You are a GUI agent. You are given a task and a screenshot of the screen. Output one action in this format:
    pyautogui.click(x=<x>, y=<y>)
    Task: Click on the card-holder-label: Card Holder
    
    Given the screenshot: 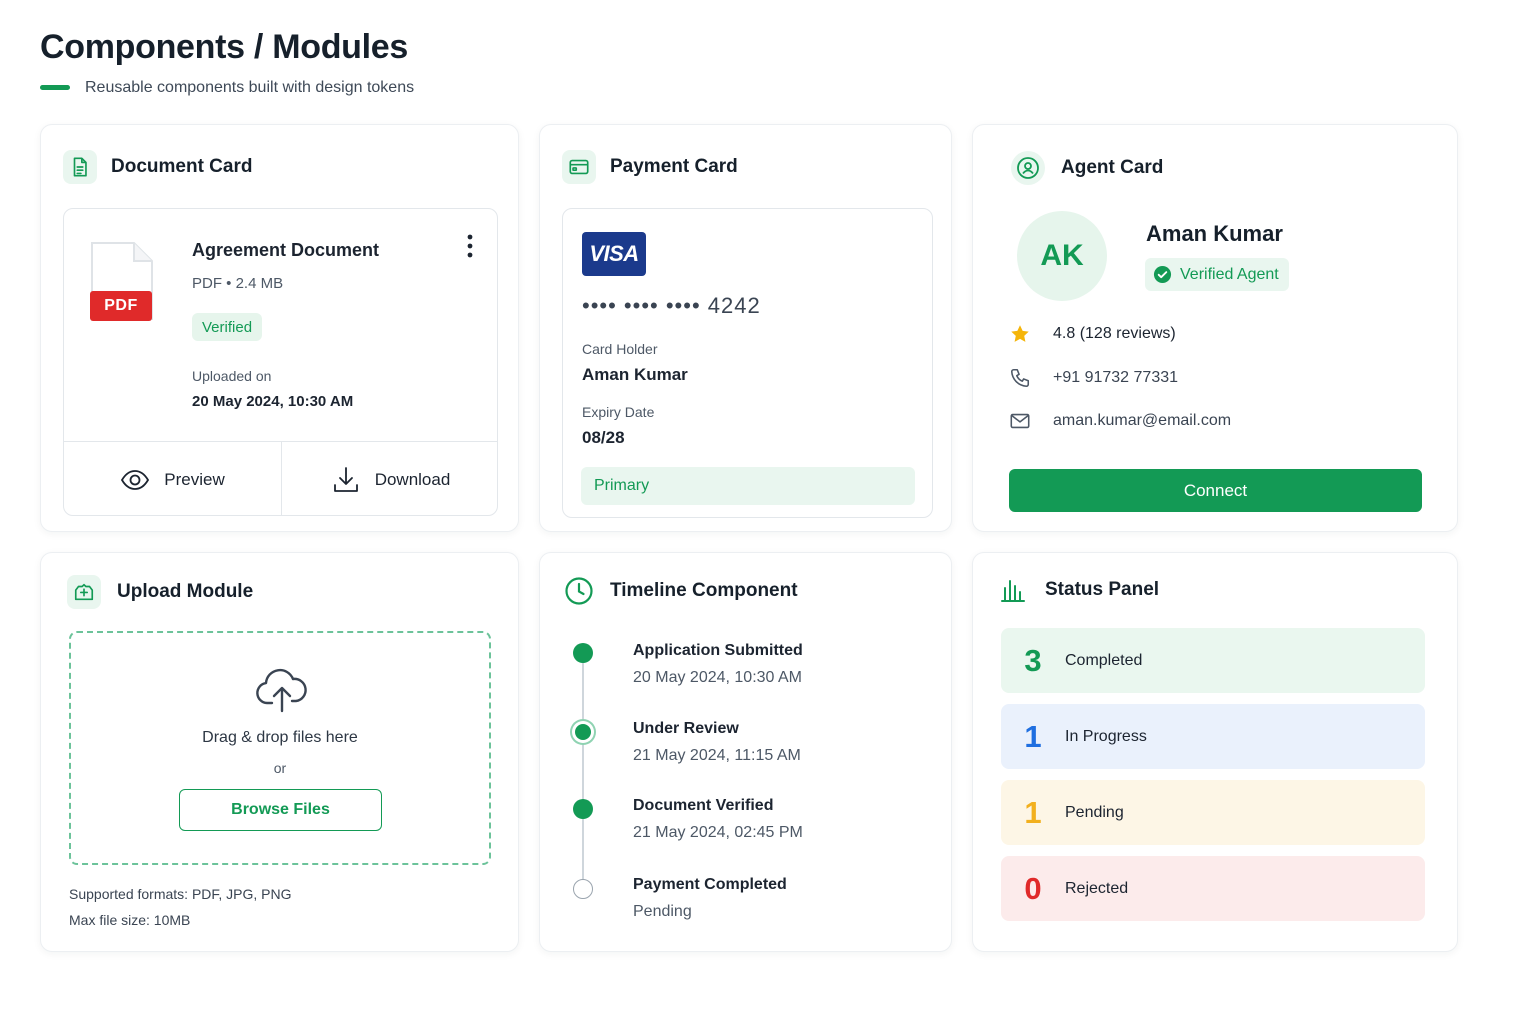 What is the action you would take?
    pyautogui.click(x=620, y=349)
    